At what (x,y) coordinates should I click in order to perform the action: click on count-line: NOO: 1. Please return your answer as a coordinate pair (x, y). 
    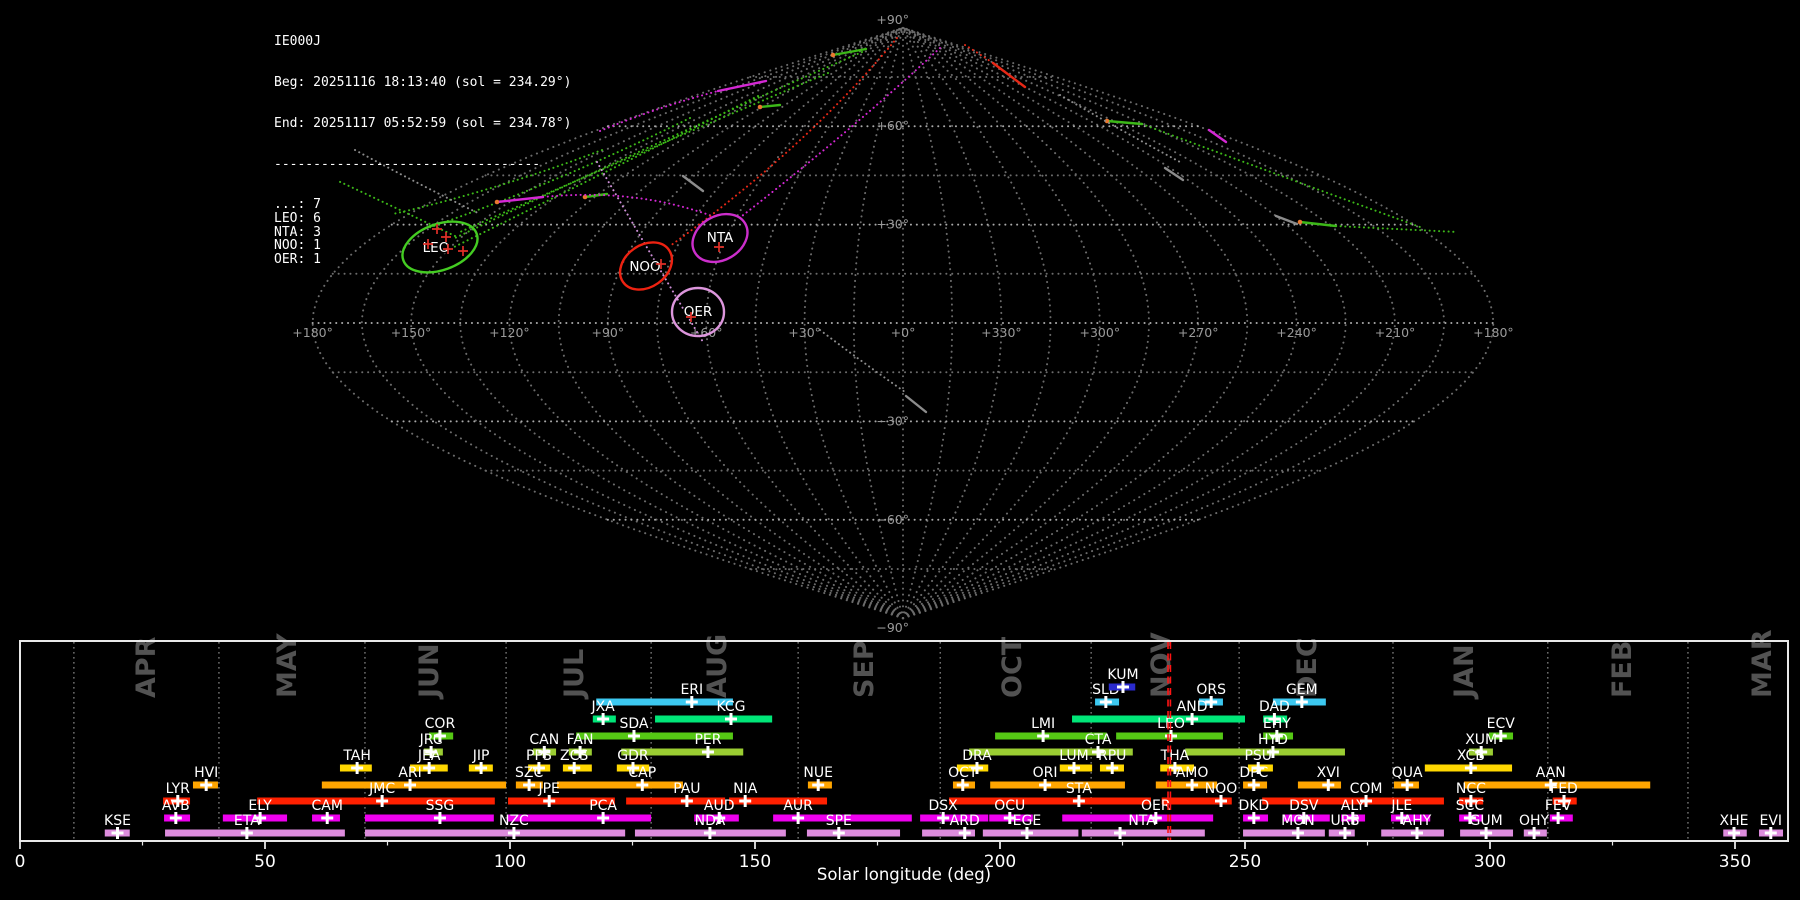
    Looking at the image, I should click on (297, 246).